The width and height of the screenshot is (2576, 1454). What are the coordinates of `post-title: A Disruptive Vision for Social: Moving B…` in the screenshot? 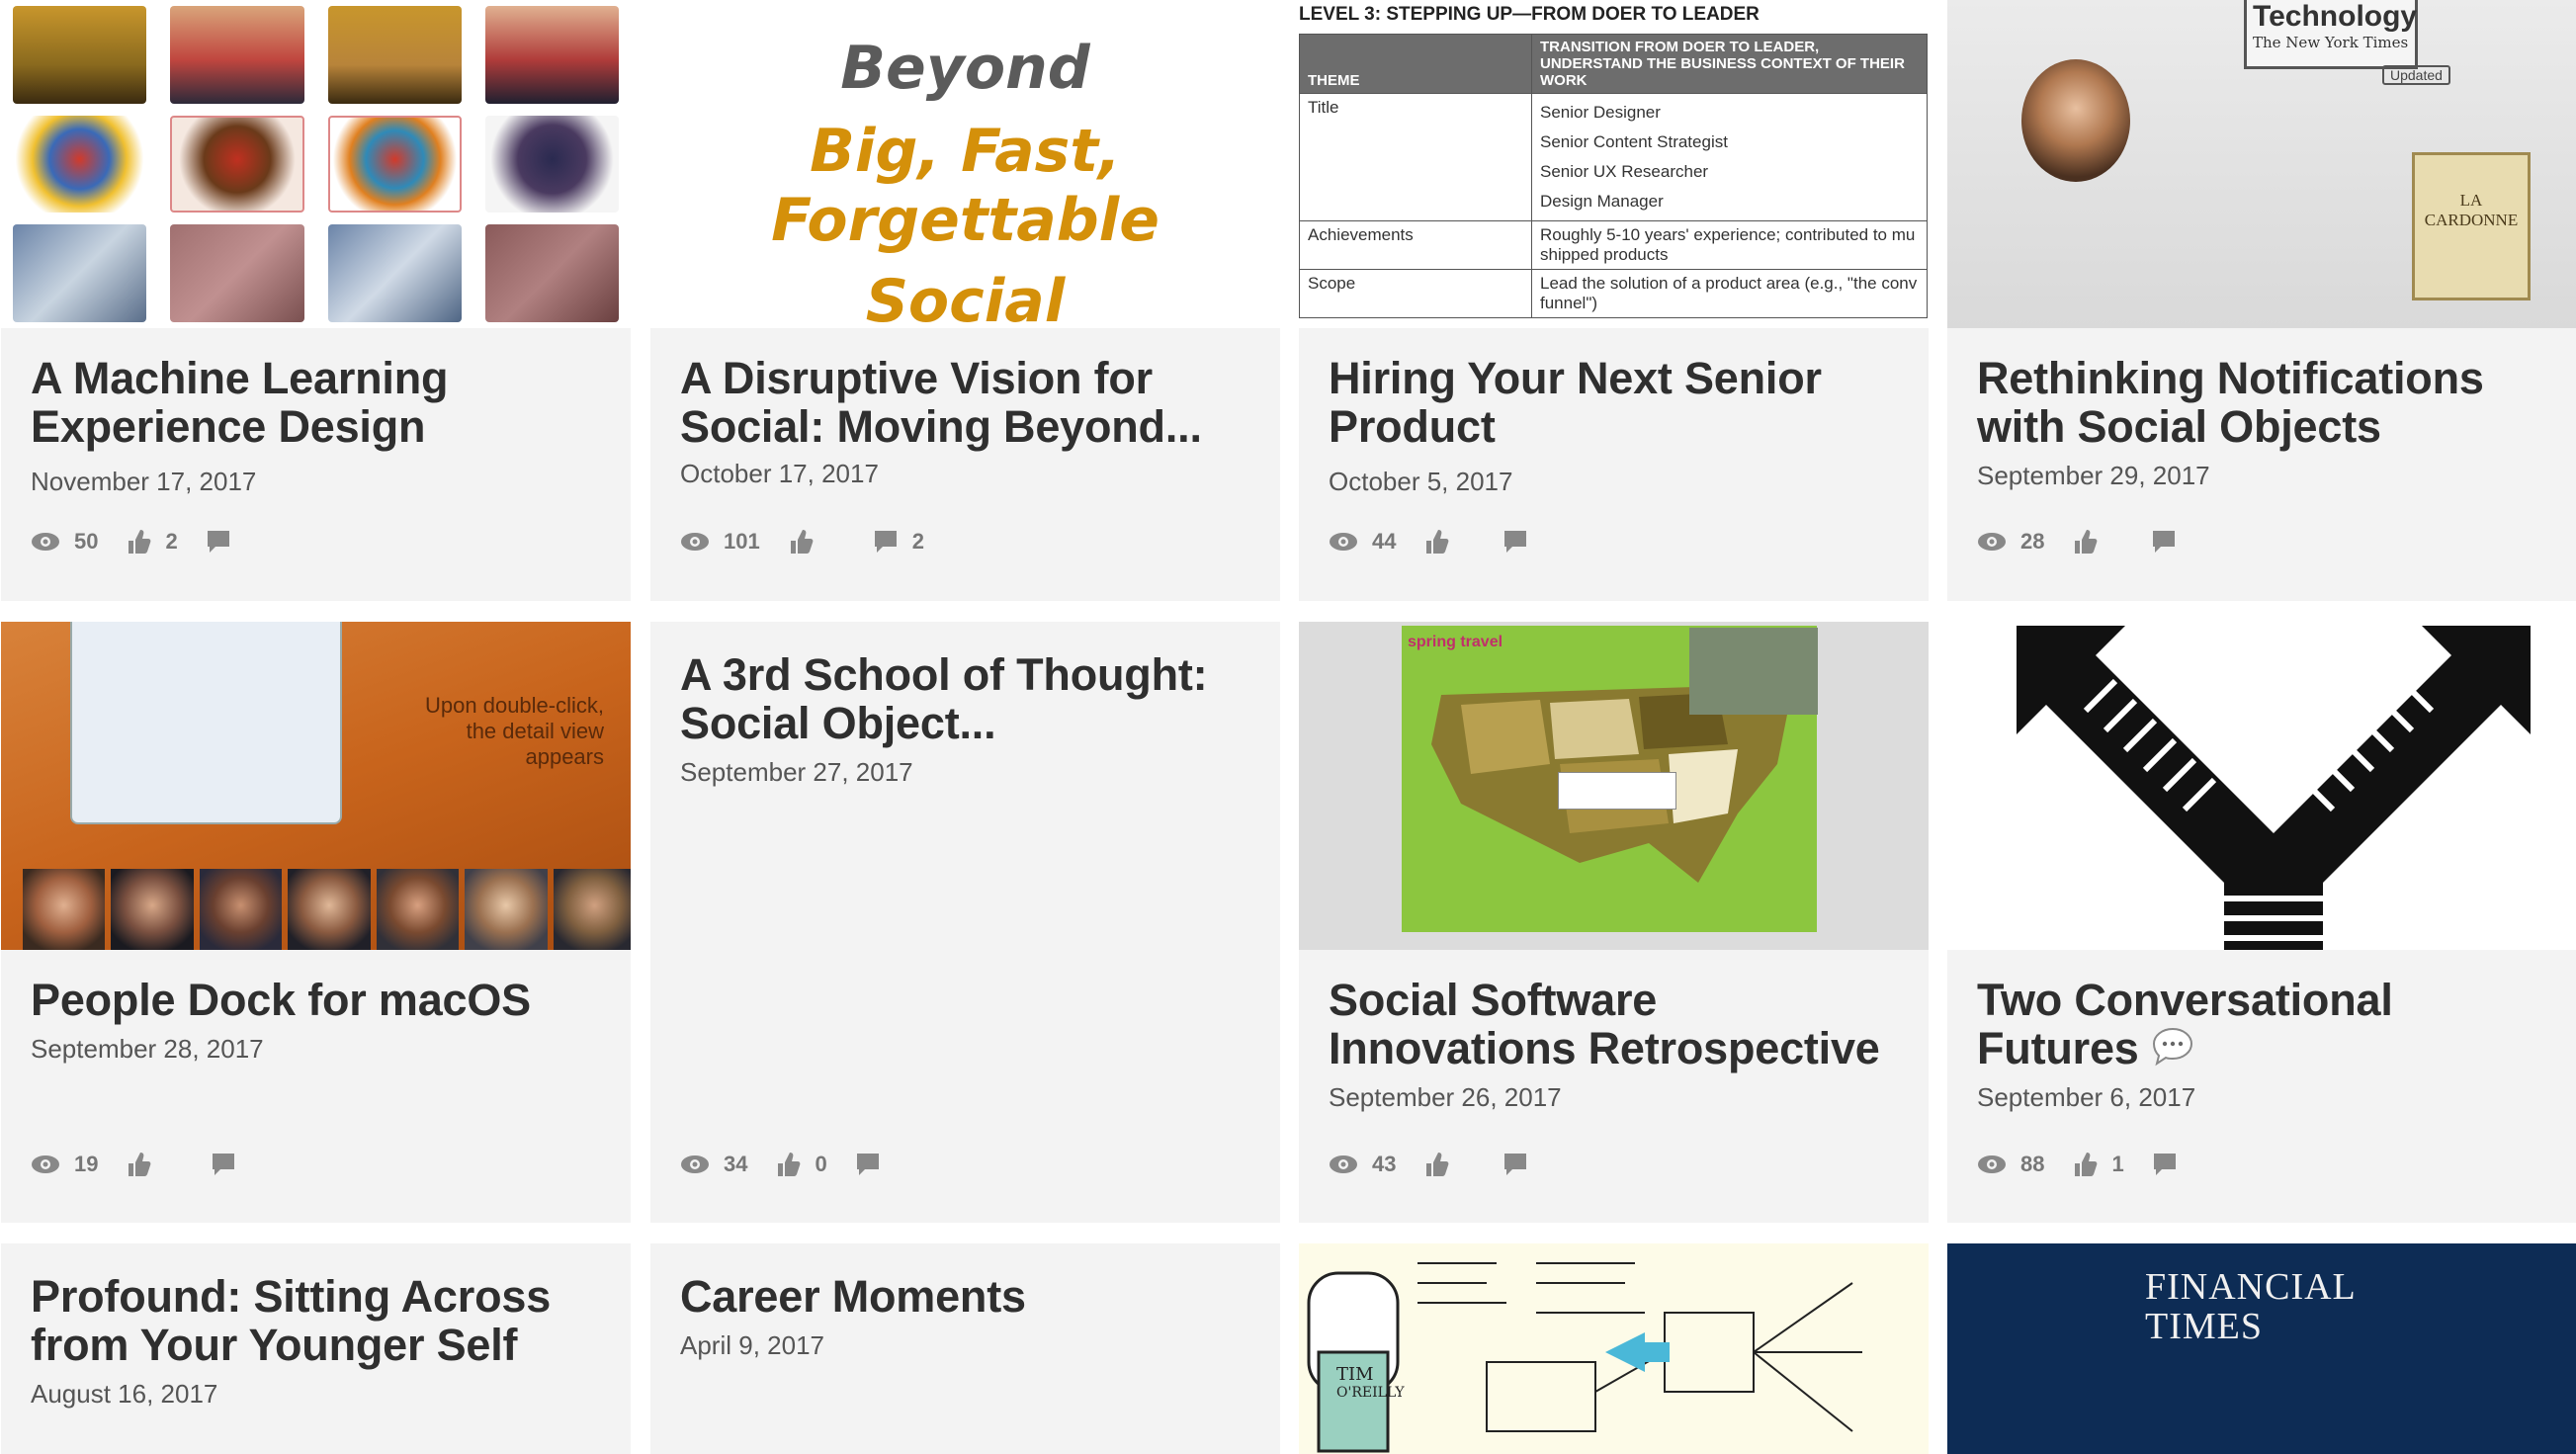 It's located at (968, 402).